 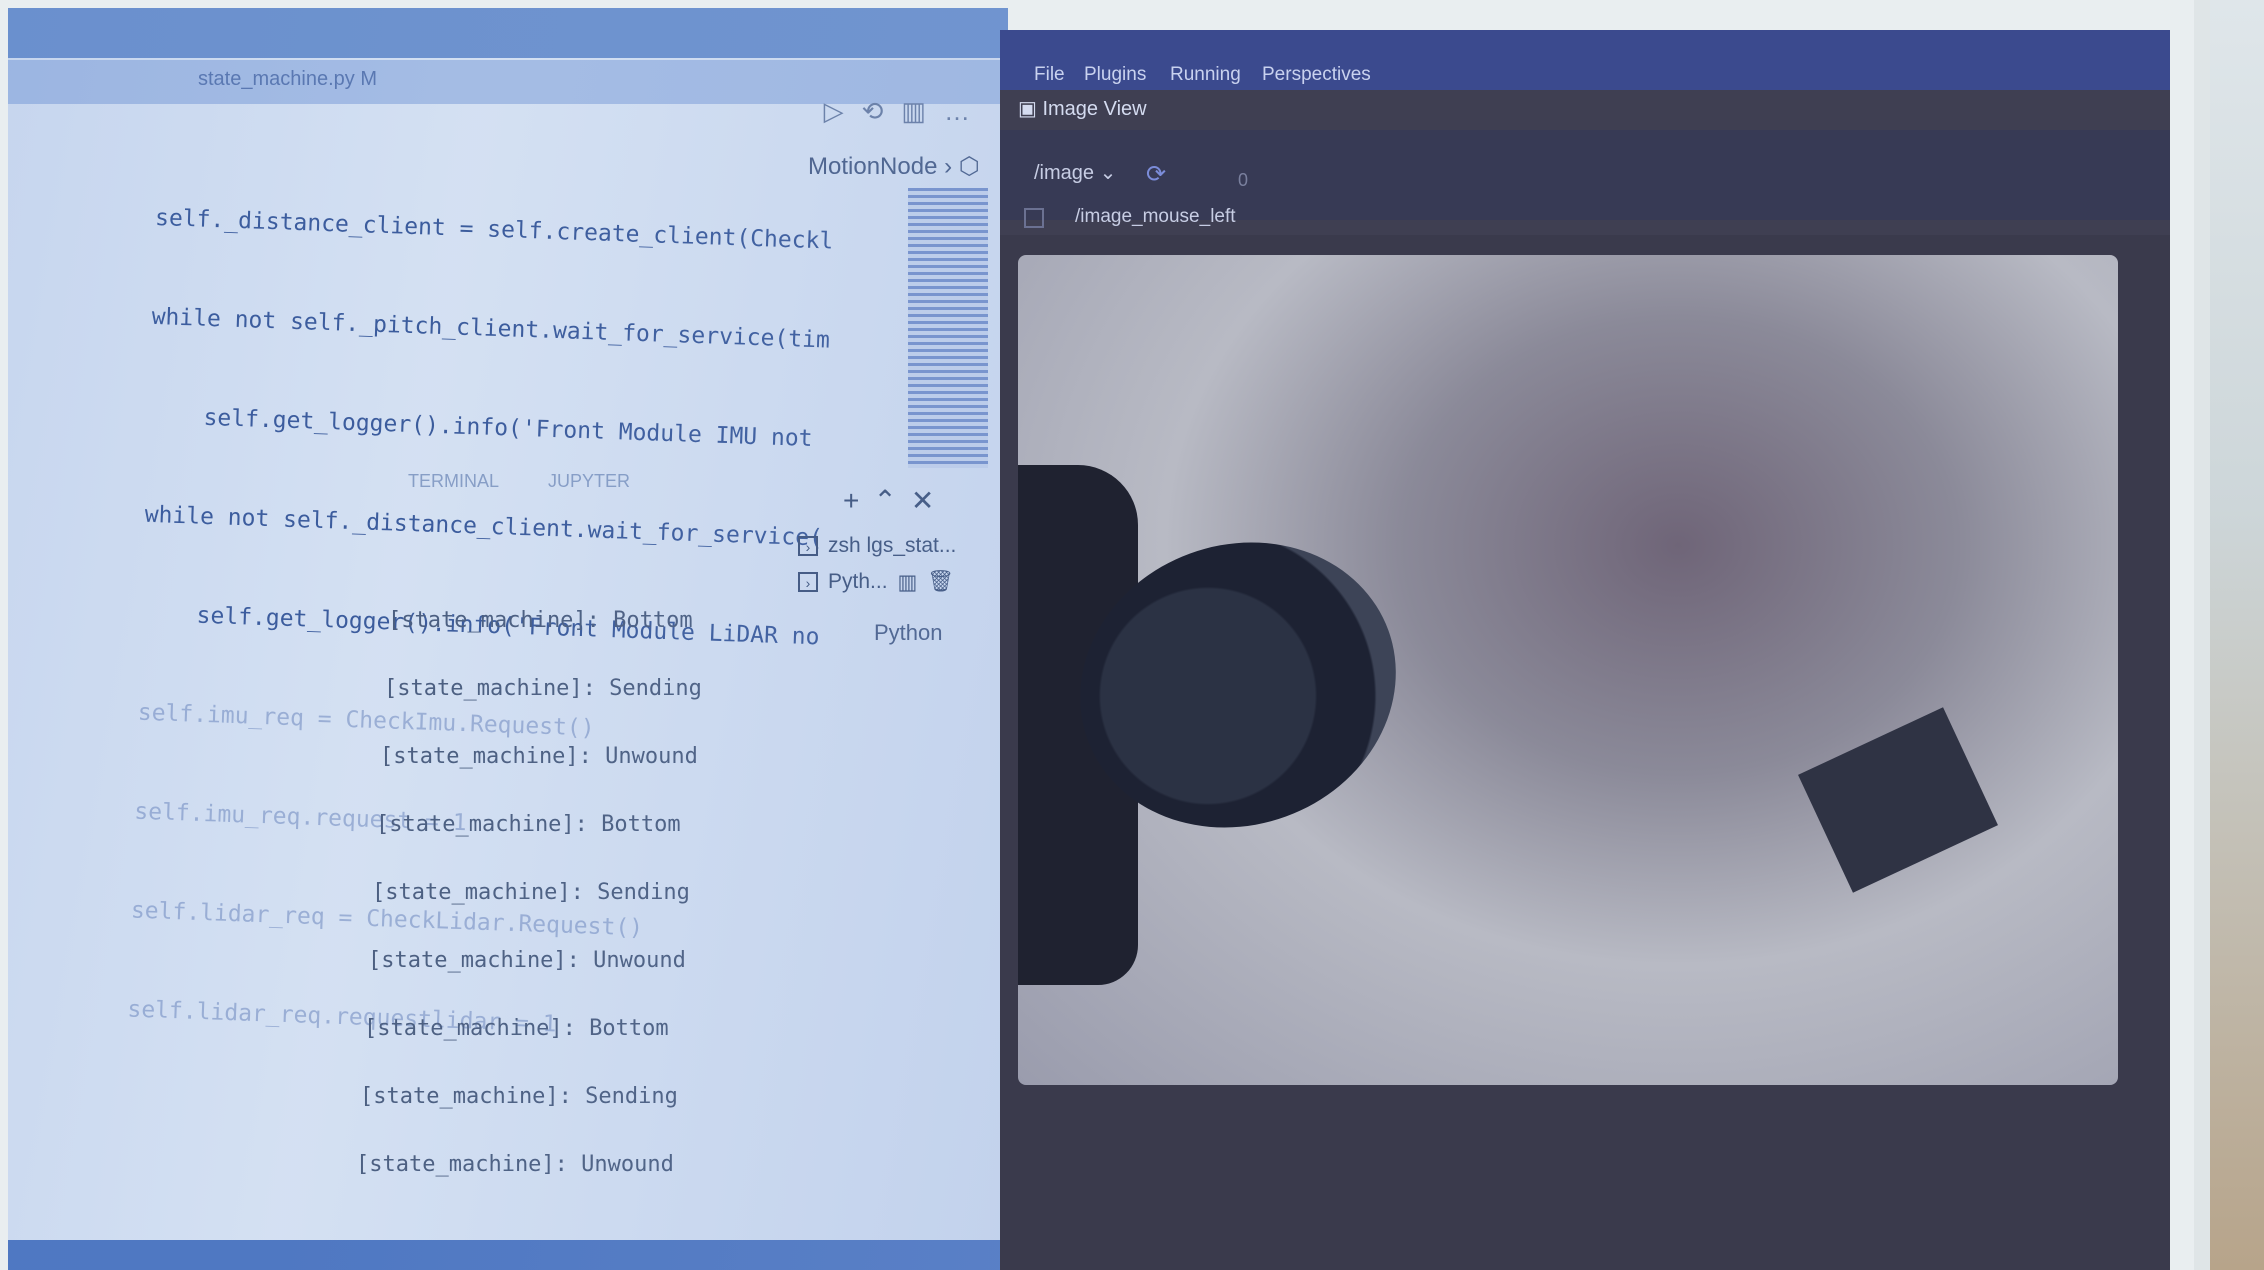 I want to click on tab-jupyter: JUPYTER, so click(x=589, y=481).